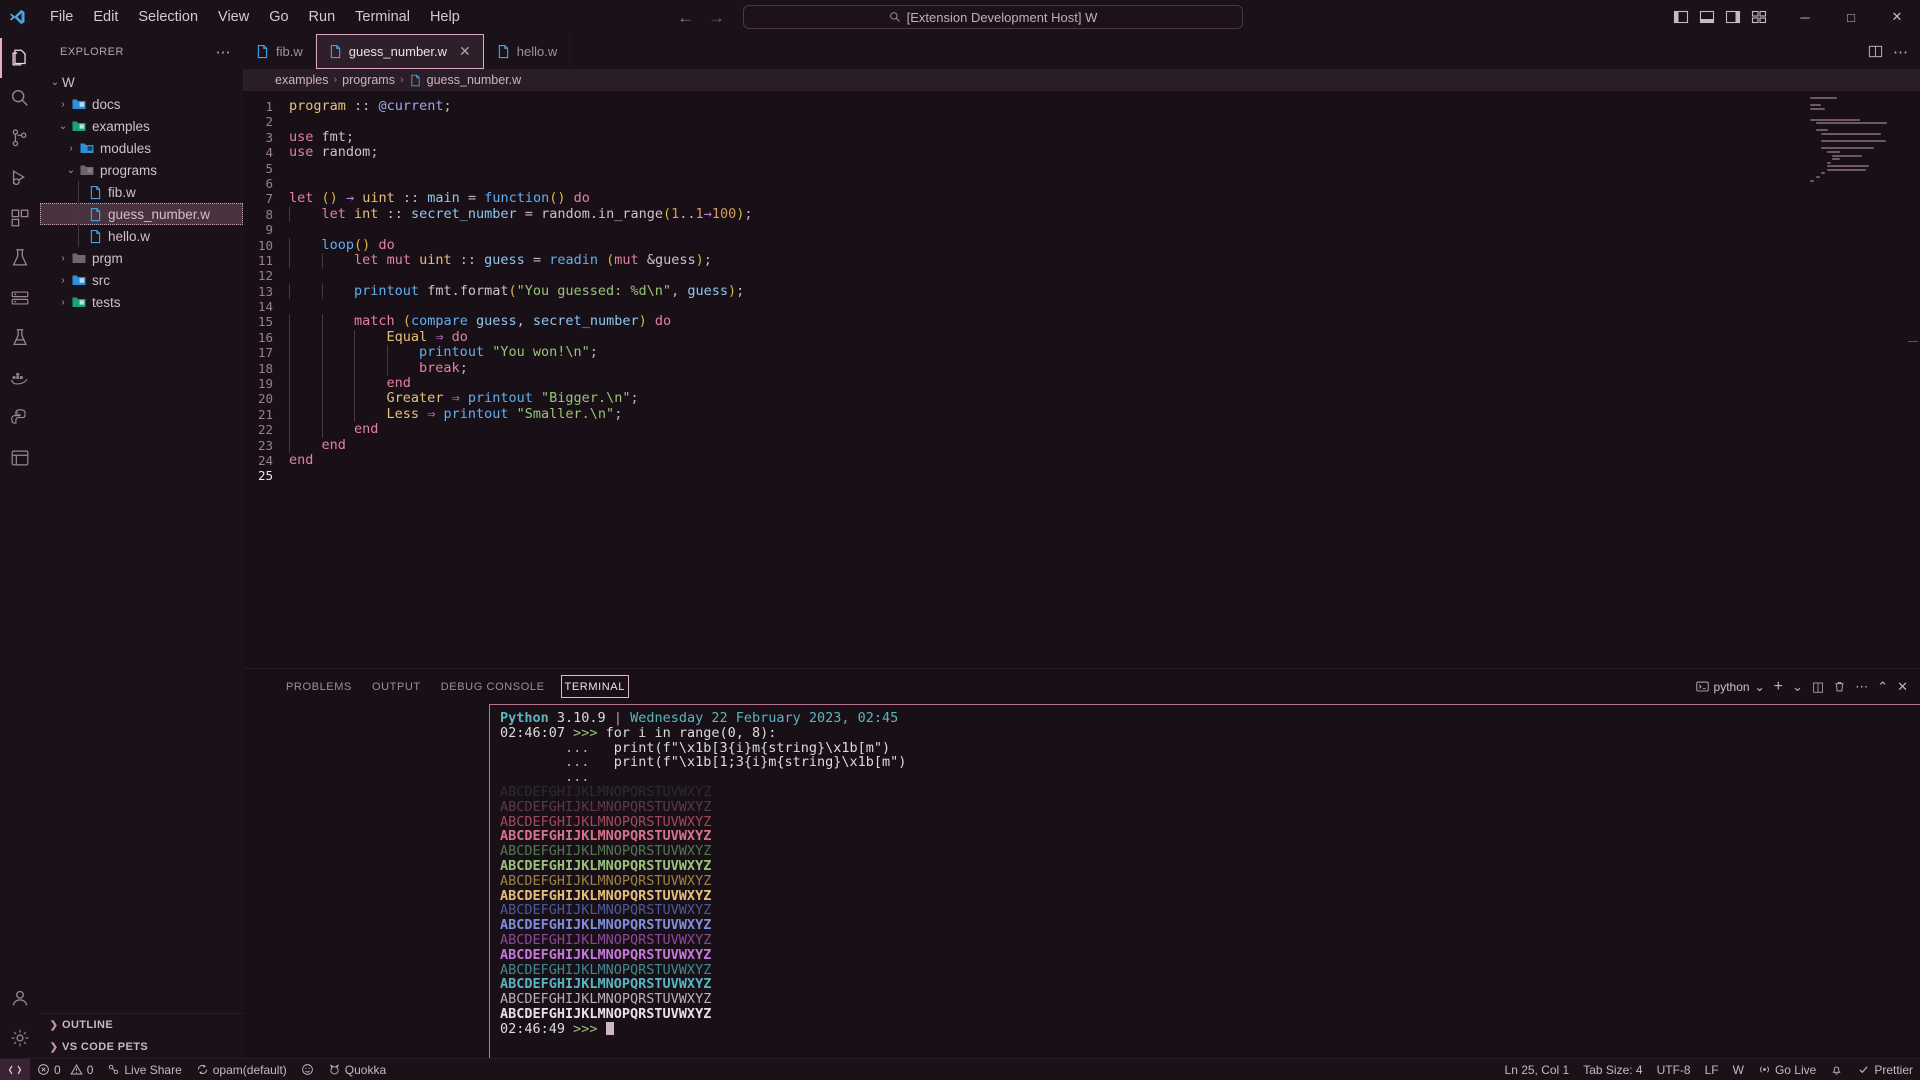 The height and width of the screenshot is (1080, 1920). What do you see at coordinates (1778, 687) in the screenshot?
I see `new-terminal-button: +` at bounding box center [1778, 687].